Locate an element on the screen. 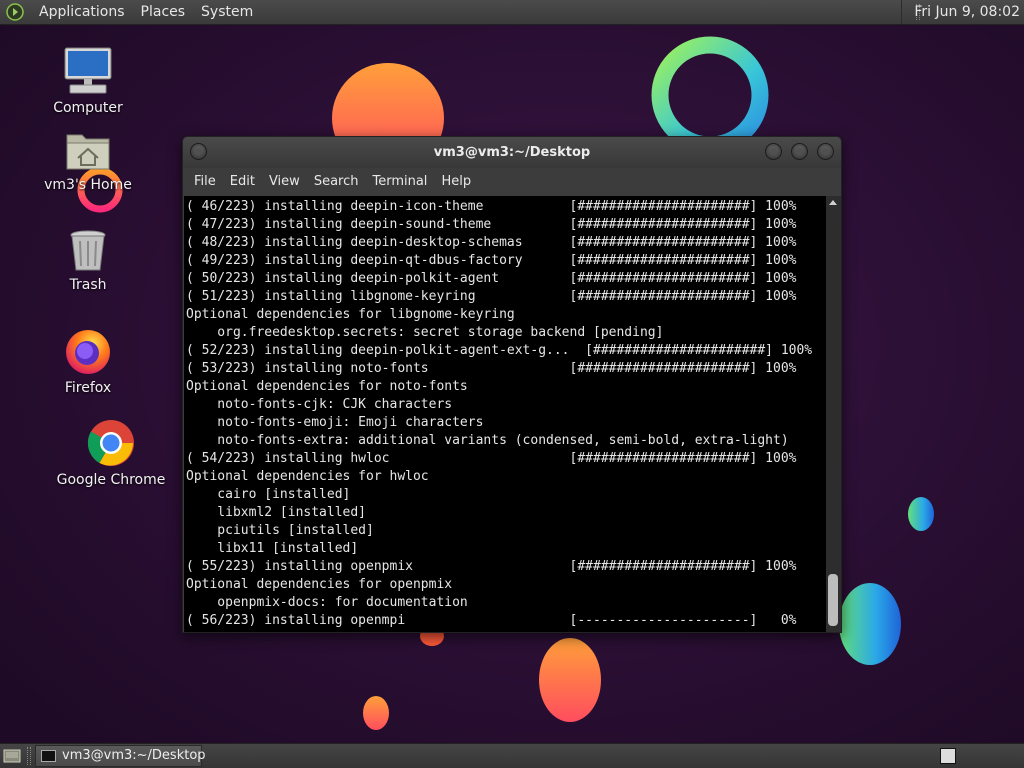 The width and height of the screenshot is (1024, 768). distro-logo-icon is located at coordinates (15, 12).